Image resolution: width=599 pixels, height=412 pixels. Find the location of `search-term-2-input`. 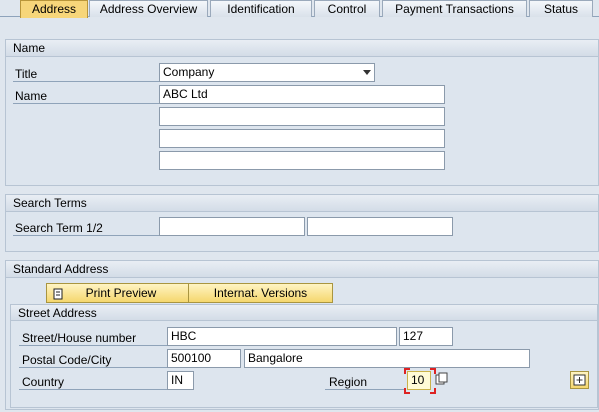

search-term-2-input is located at coordinates (380, 226).